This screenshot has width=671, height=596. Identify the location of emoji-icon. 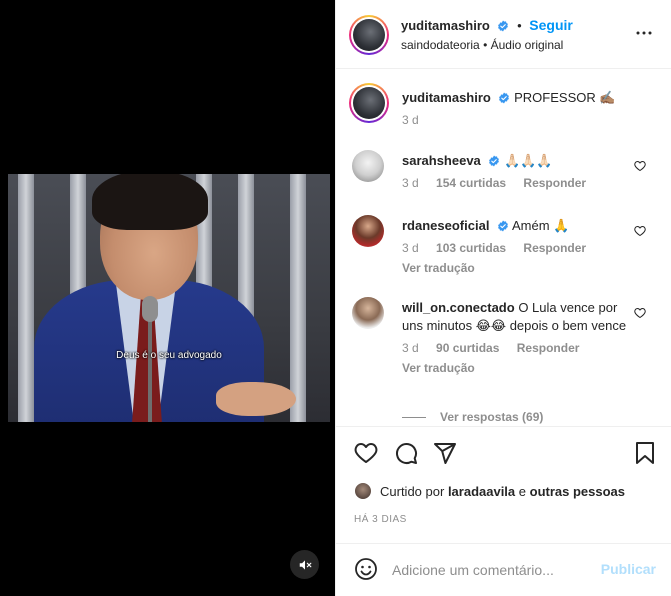
(366, 569).